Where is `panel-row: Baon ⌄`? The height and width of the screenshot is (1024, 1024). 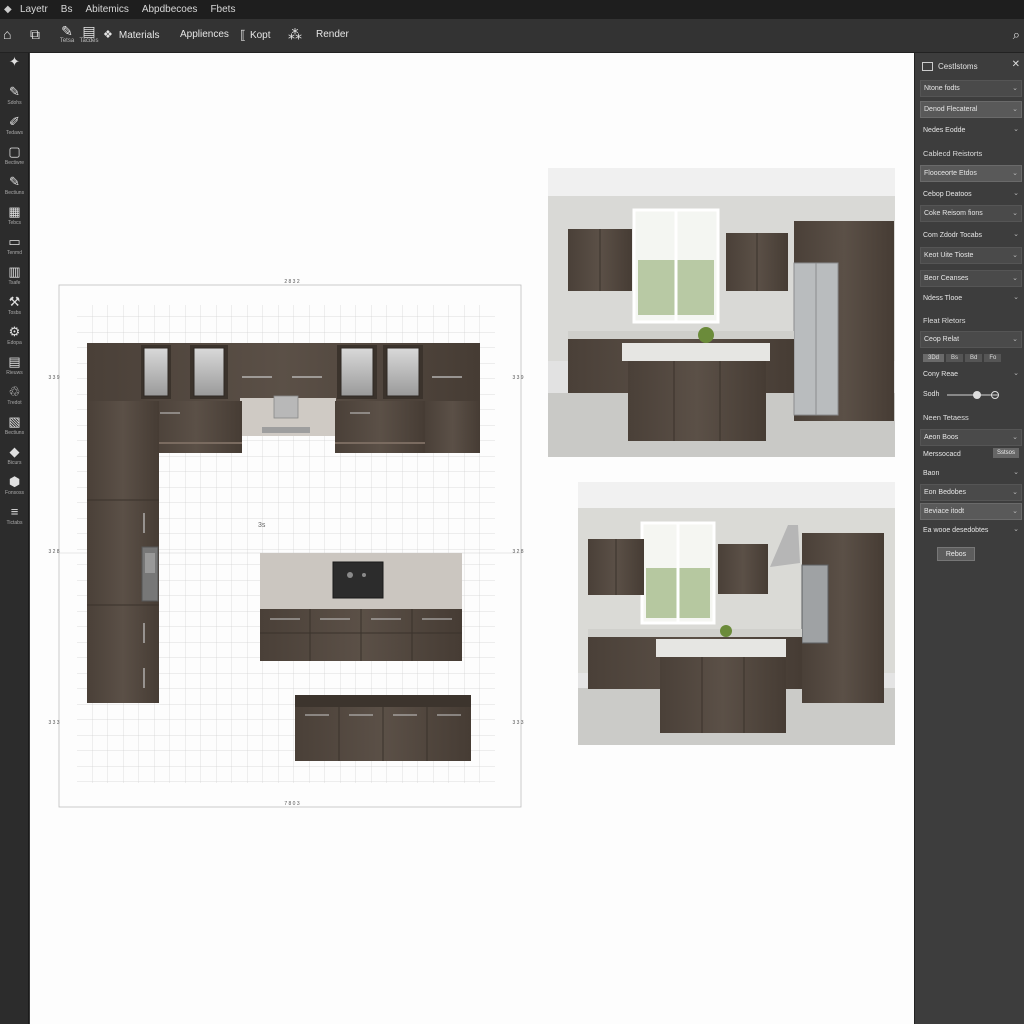 panel-row: Baon ⌄ is located at coordinates (971, 473).